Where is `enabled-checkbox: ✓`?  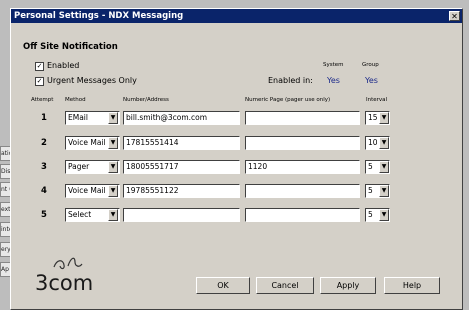 enabled-checkbox: ✓ is located at coordinates (39, 66).